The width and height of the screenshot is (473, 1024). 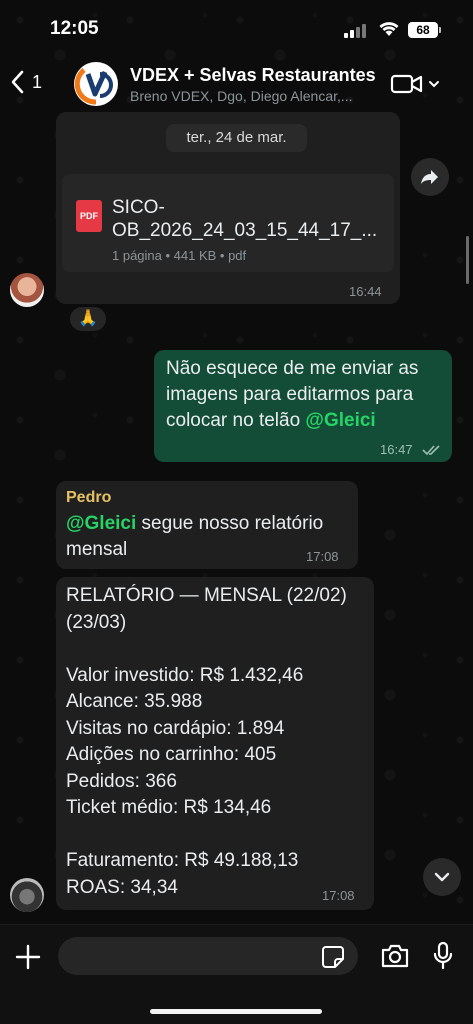 What do you see at coordinates (26, 82) in the screenshot?
I see `back-button: 1` at bounding box center [26, 82].